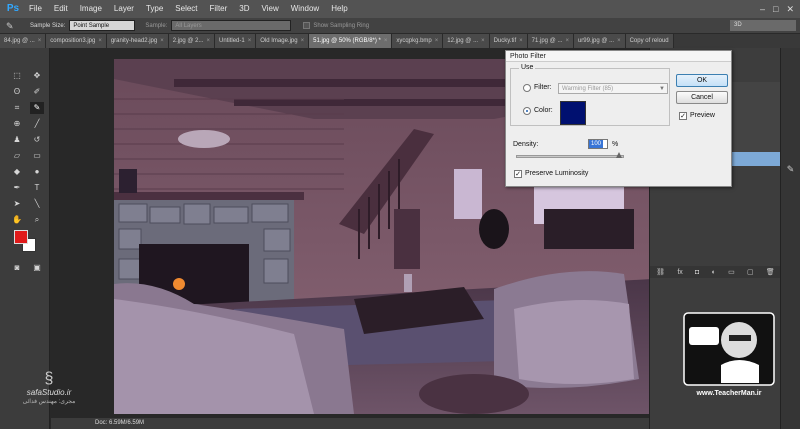  I want to click on tab-doc: granity-head2.jpg ×, so click(137, 41).